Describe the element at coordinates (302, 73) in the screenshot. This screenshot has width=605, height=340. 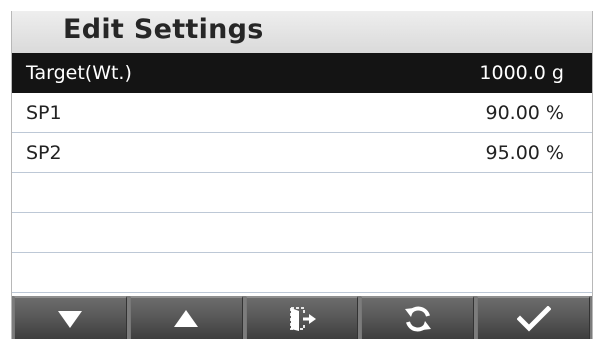
I see `list-item-target-weight: Target(Wt.) 1000.0 g` at that location.